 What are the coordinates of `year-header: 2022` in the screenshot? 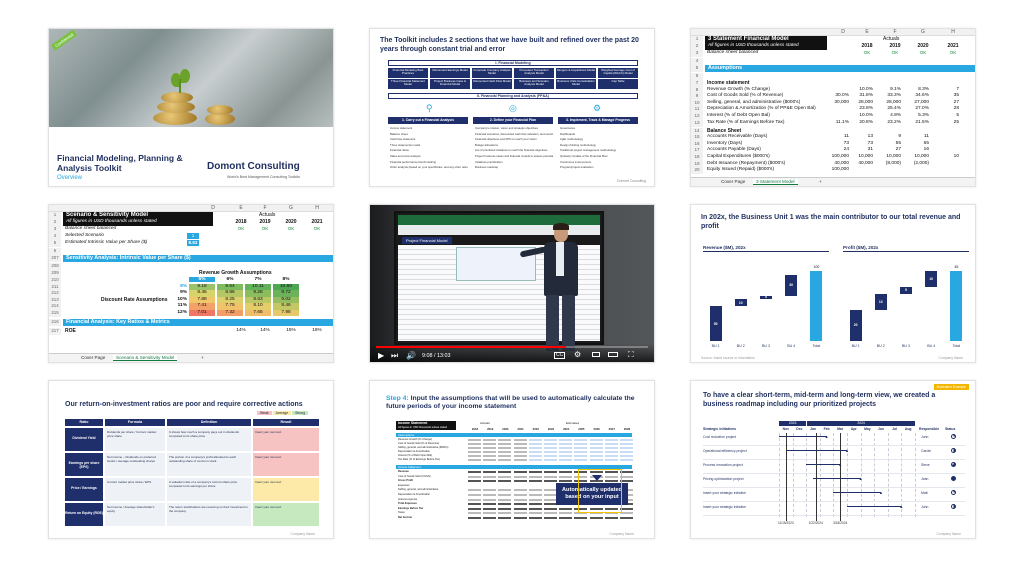 It's located at (535, 429).